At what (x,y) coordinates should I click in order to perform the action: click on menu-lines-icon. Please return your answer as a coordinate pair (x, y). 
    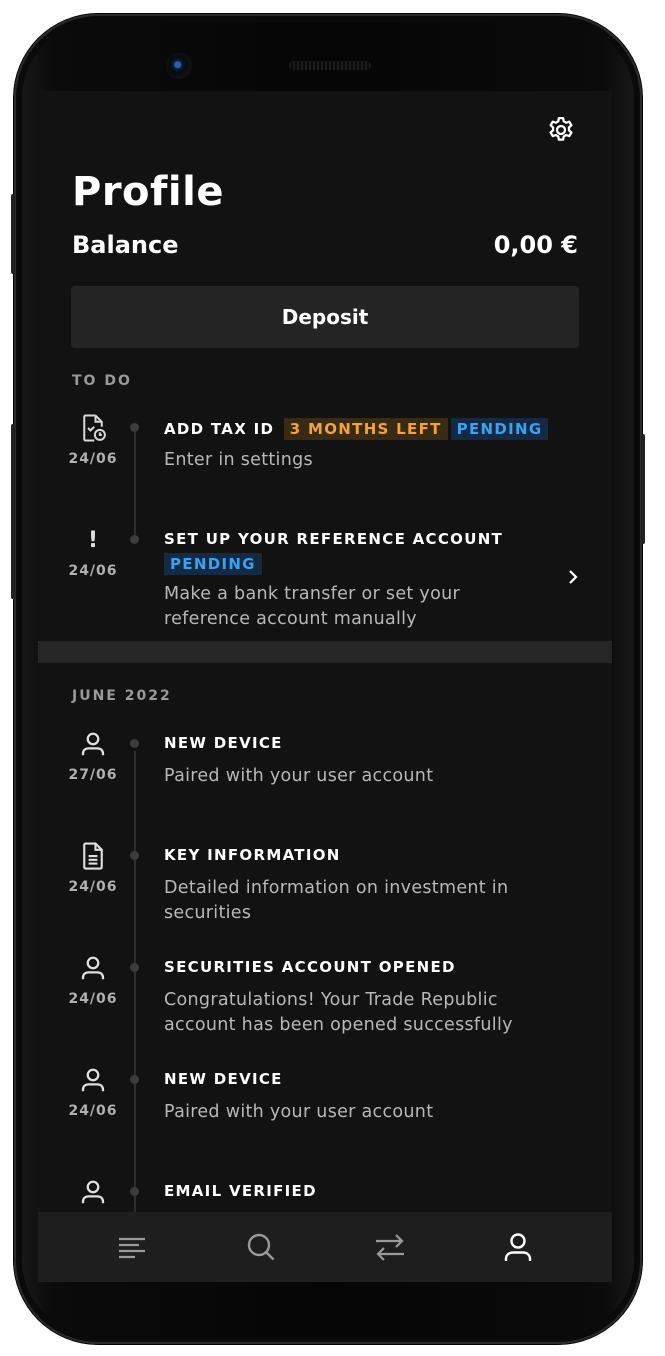
    Looking at the image, I should click on (132, 1247).